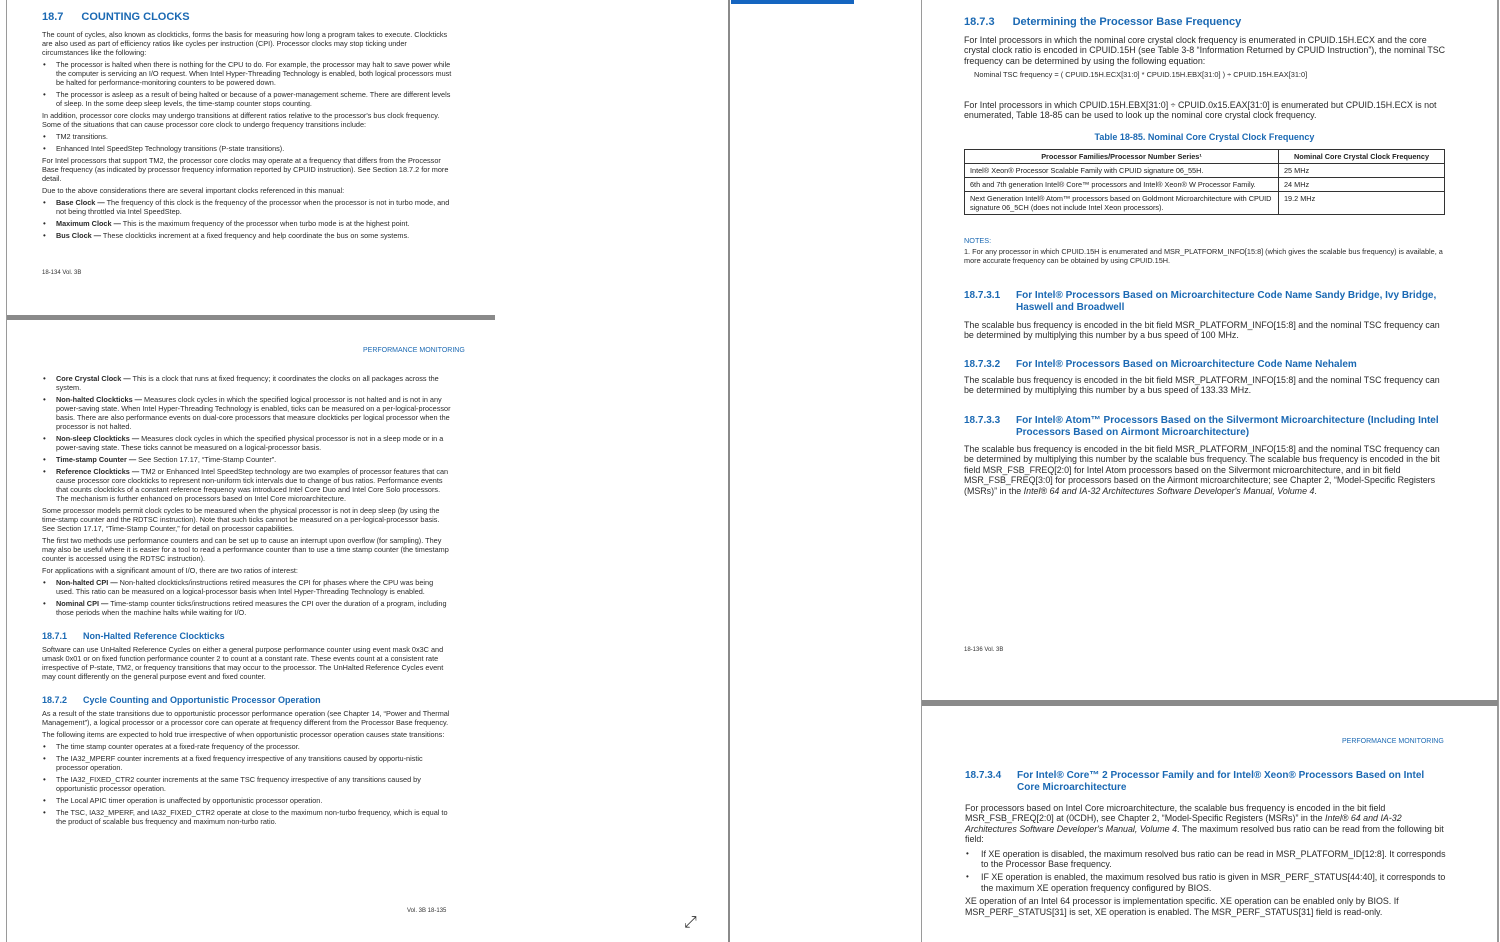 Image resolution: width=1500 pixels, height=942 pixels. Describe the element at coordinates (247, 136) in the screenshot. I see `list-item: TM2 transitions.` at that location.